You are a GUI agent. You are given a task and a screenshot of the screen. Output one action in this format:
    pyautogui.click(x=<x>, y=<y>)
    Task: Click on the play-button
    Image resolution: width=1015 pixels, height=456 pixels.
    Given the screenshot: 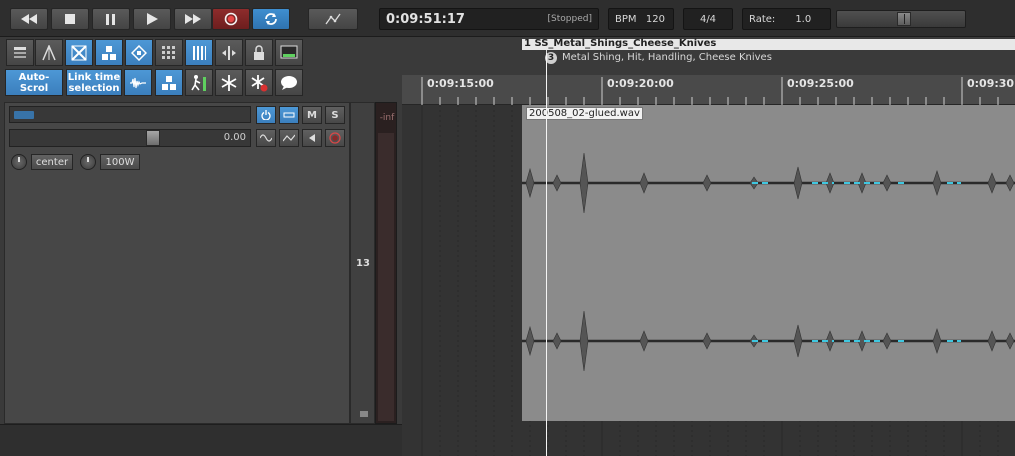 What is the action you would take?
    pyautogui.click(x=152, y=19)
    